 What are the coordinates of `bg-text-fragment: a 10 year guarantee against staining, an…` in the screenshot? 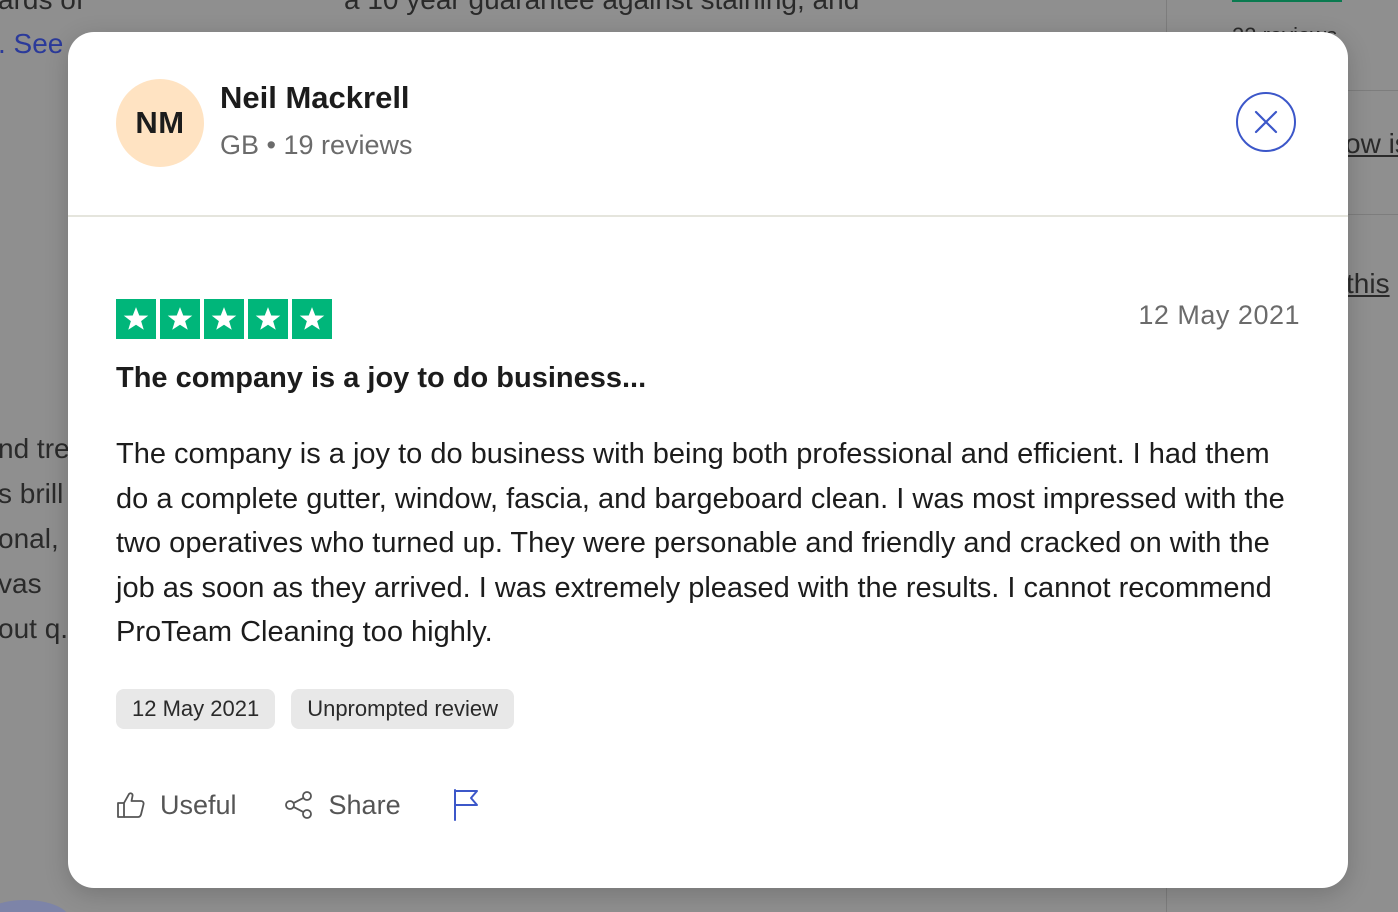 It's located at (601, 11).